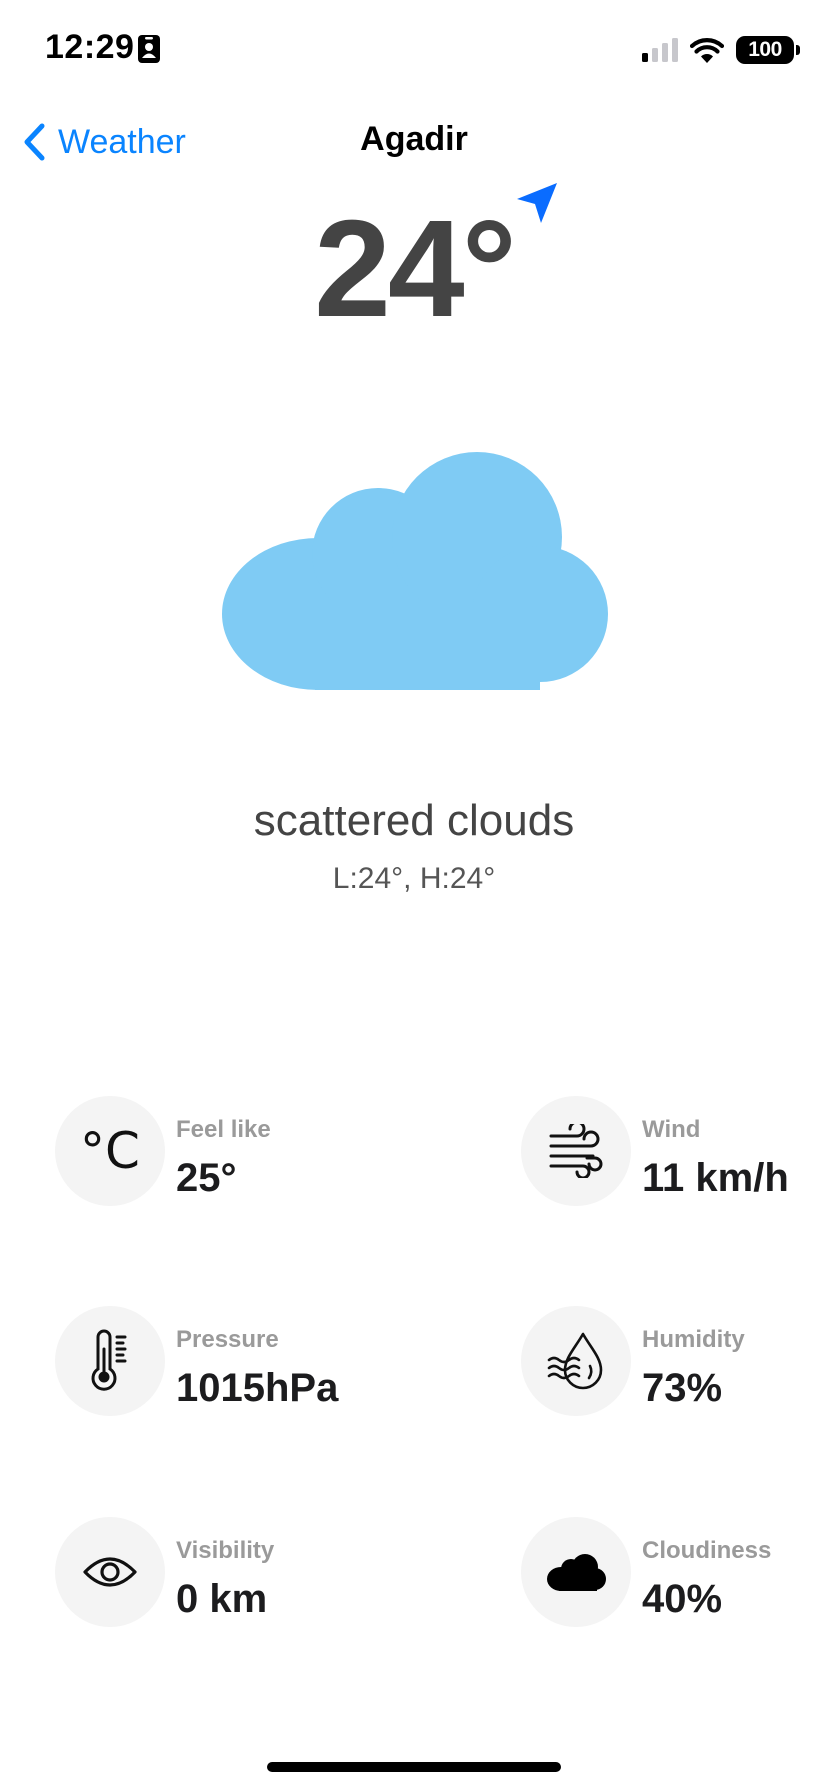 The width and height of the screenshot is (828, 1792). Describe the element at coordinates (220, 1573) in the screenshot. I see `metric-visibility: Visibility 0 km` at that location.